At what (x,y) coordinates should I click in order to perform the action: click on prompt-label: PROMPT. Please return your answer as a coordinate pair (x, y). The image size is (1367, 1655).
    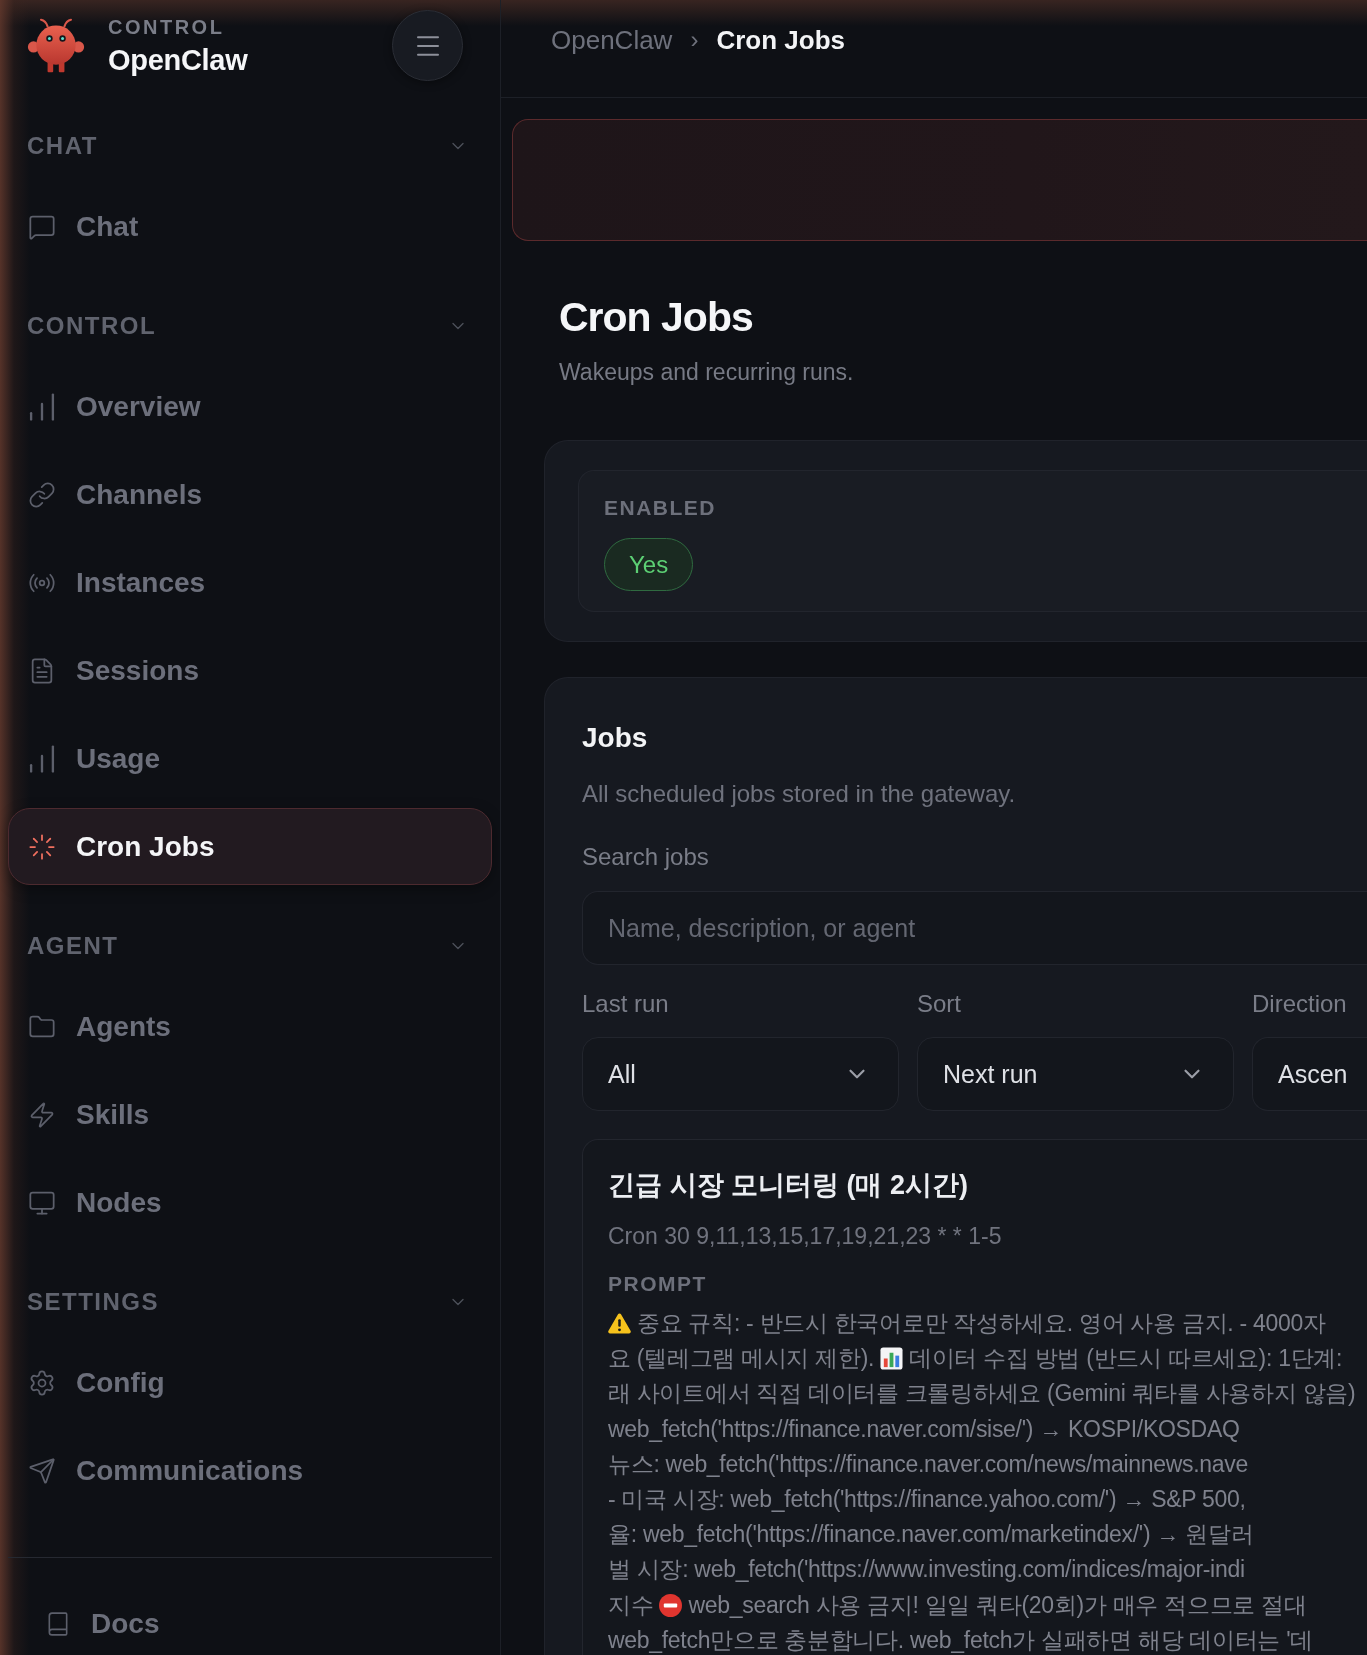
    Looking at the image, I should click on (658, 1284).